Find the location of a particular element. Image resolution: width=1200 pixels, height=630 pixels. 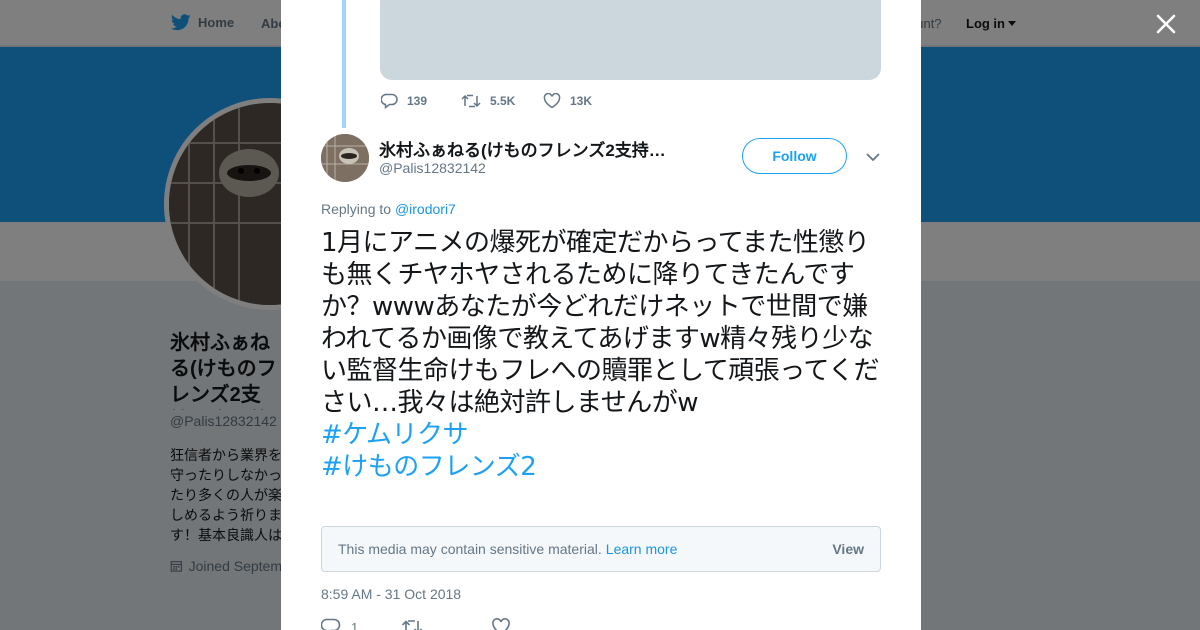

previous-retweet-button: 5.5K is located at coordinates (502, 101).